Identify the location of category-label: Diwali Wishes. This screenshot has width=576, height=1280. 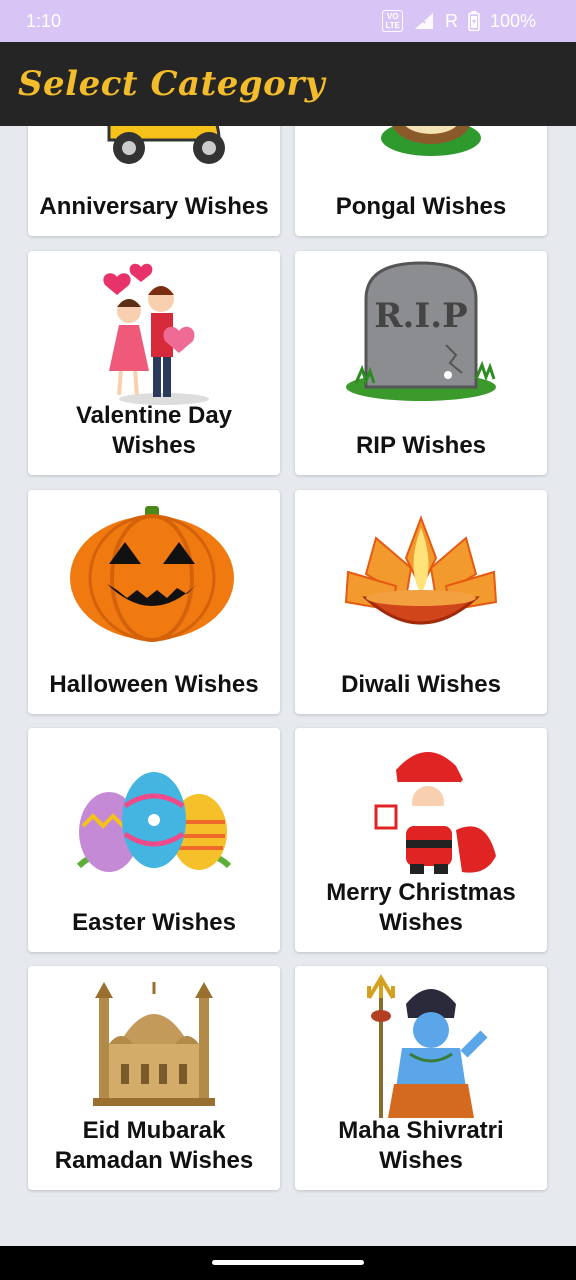
(421, 684).